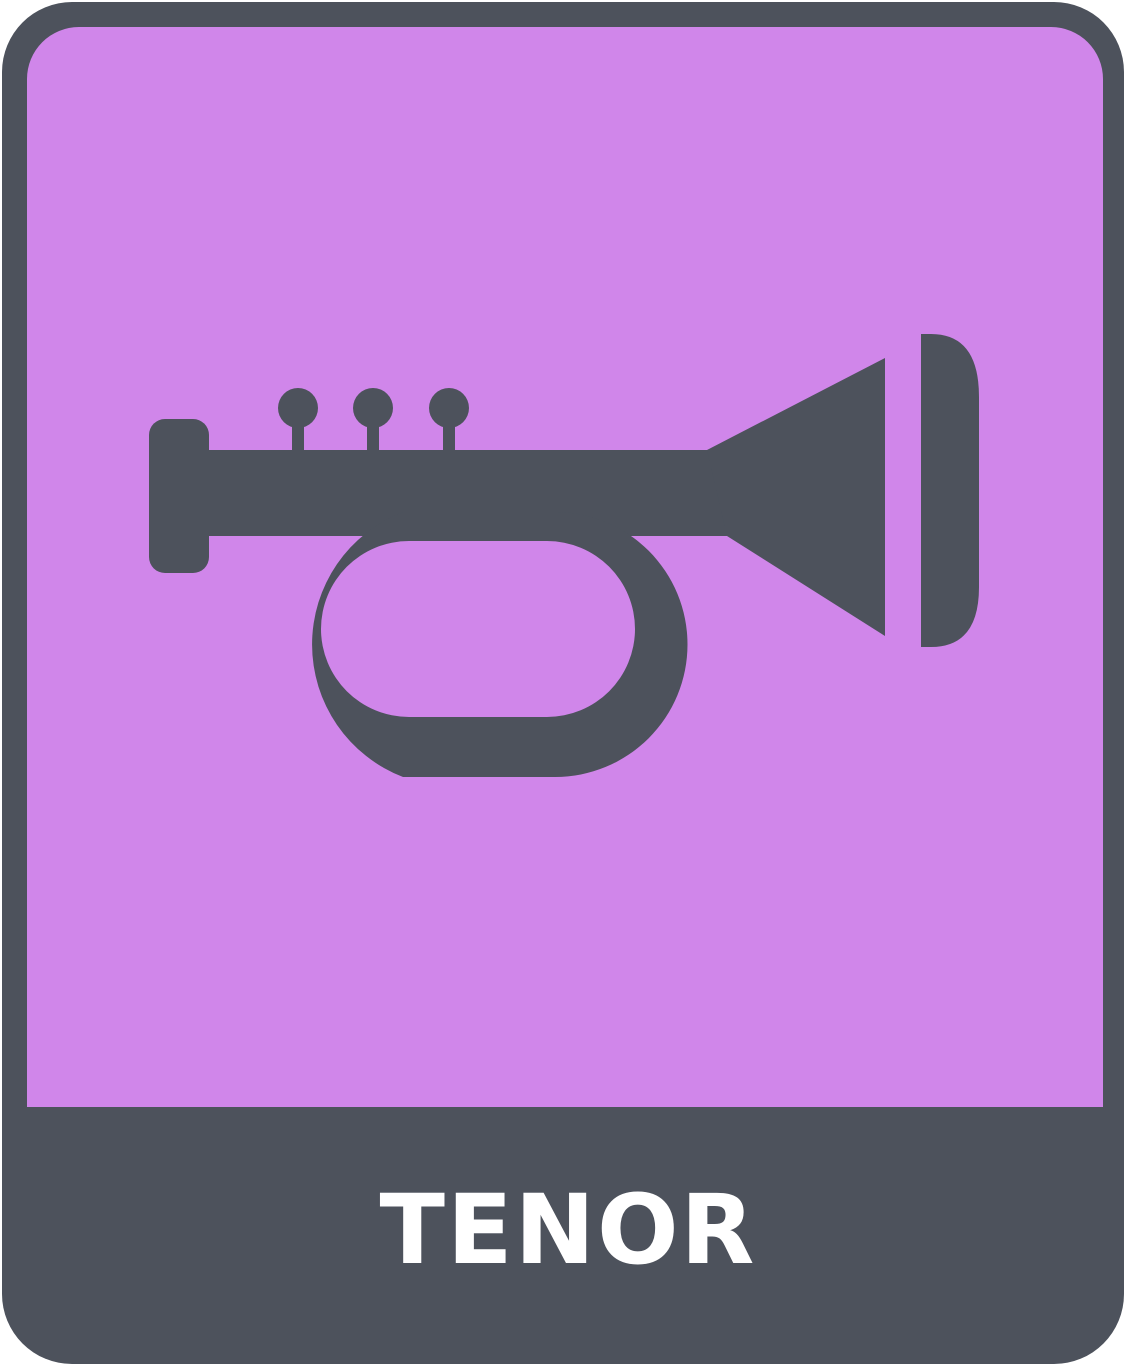 This screenshot has height=1366, width=1126. I want to click on instrument-label: TENOR, so click(568, 1230).